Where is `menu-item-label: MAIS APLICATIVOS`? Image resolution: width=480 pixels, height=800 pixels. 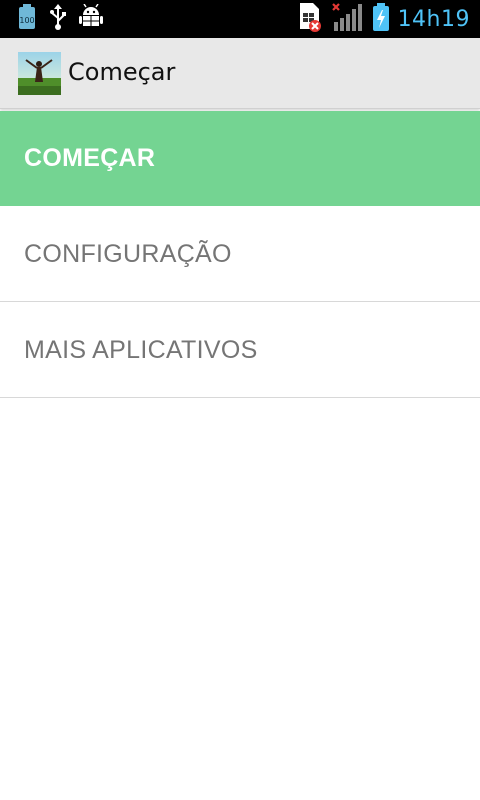 menu-item-label: MAIS APLICATIVOS is located at coordinates (141, 350).